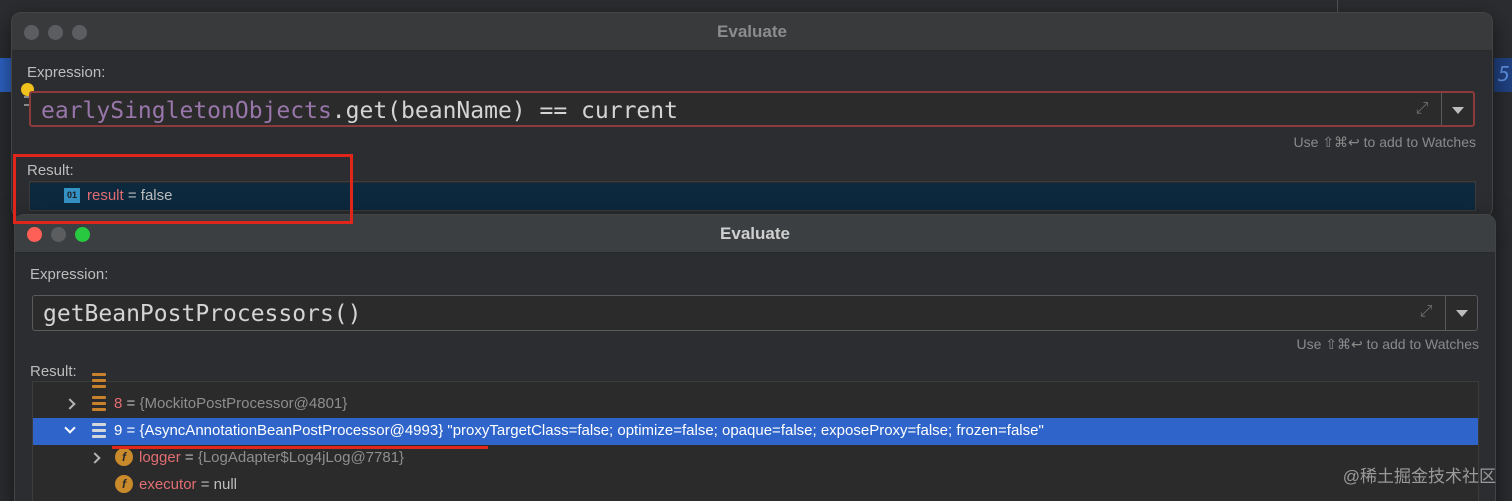  What do you see at coordinates (755, 458) in the screenshot?
I see `tree-row: f logger = {LogAdapter$Log4jLog@7781}` at bounding box center [755, 458].